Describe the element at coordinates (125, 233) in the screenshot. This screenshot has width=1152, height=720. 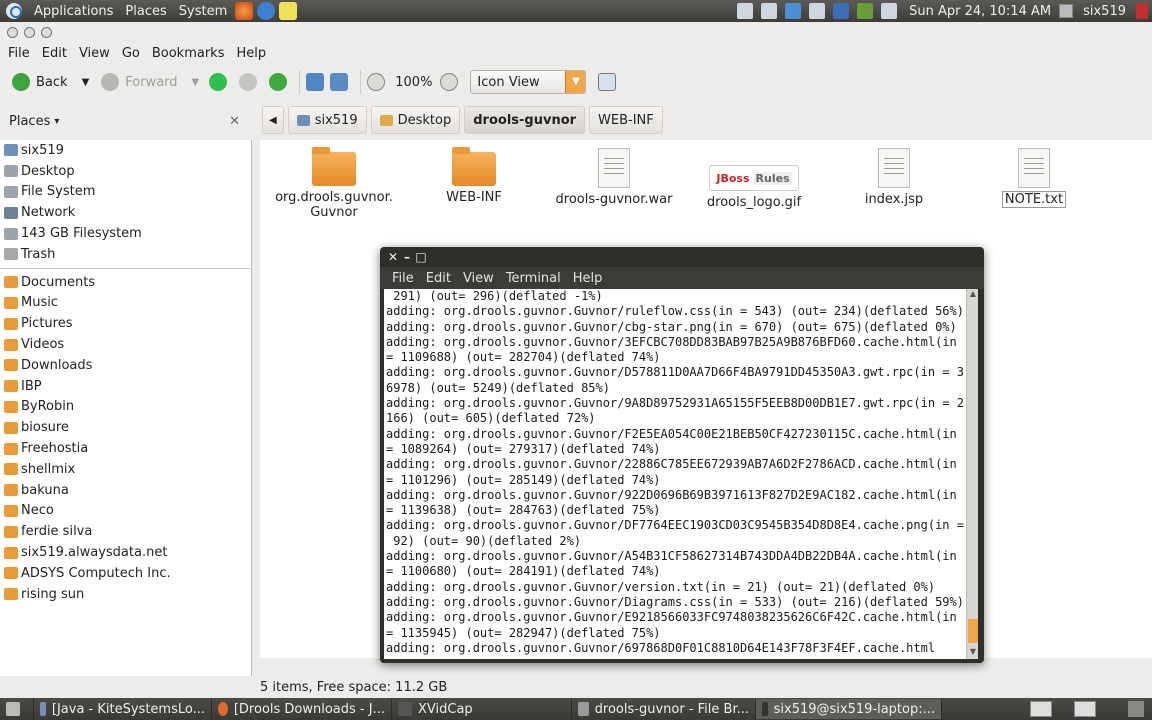
I see `sidebar-item-filesystem-143gb: 143 GB Filesystem` at that location.